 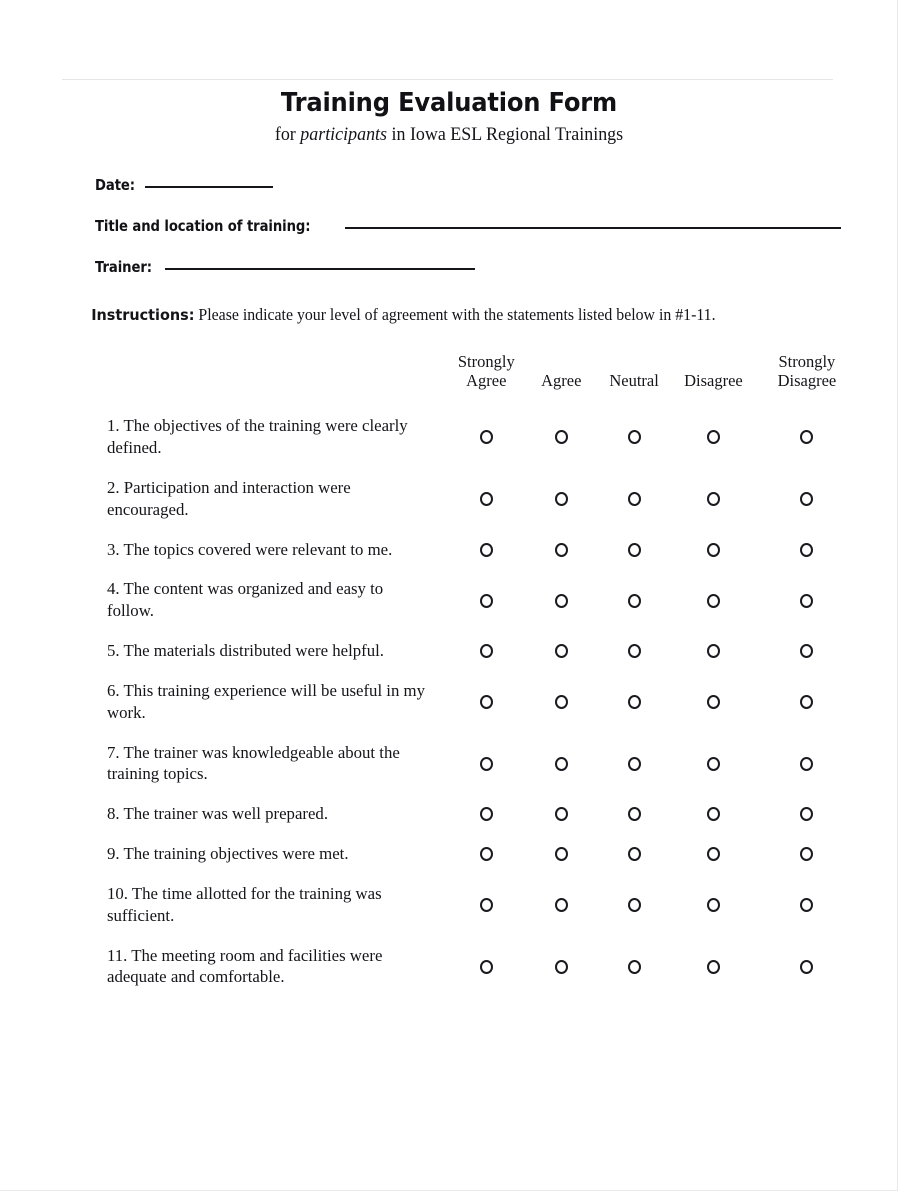 What do you see at coordinates (209, 187) in the screenshot?
I see `date-input` at bounding box center [209, 187].